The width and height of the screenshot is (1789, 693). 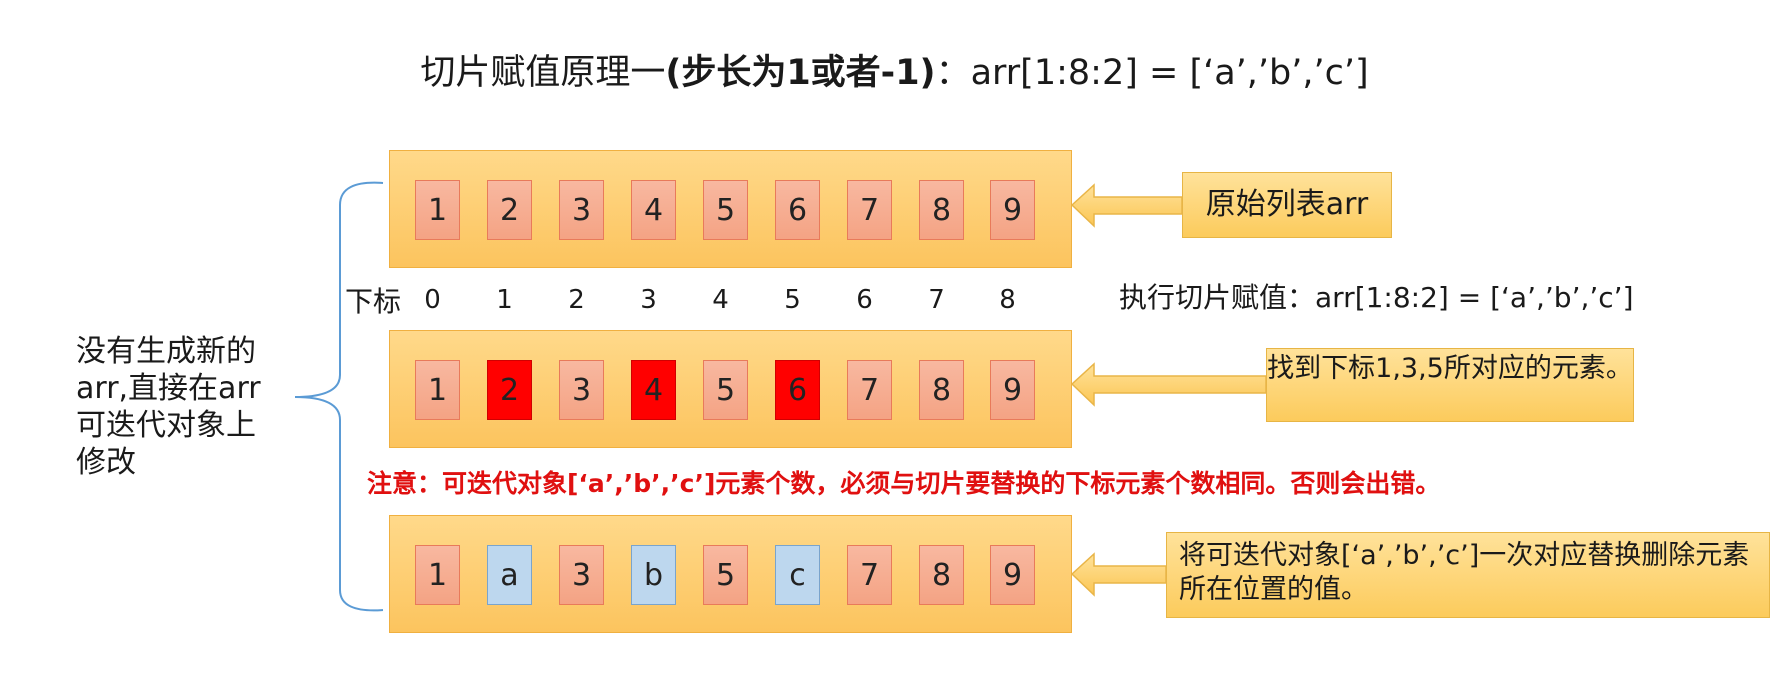 What do you see at coordinates (1118, 574) in the screenshot?
I see `arrow-replace-icon` at bounding box center [1118, 574].